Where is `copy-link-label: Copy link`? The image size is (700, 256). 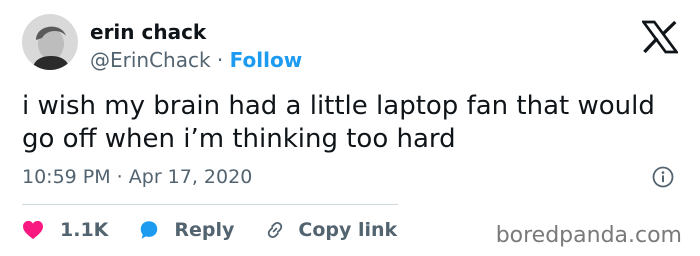 copy-link-label: Copy link is located at coordinates (348, 230).